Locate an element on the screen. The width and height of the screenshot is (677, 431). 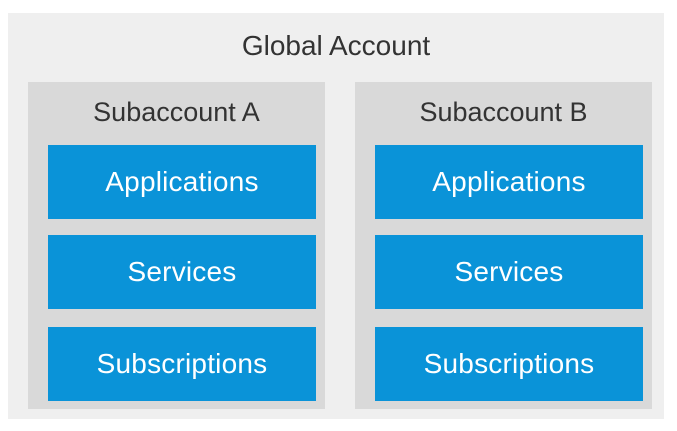
subaccount-b-subscriptions: Subscriptions is located at coordinates (509, 364).